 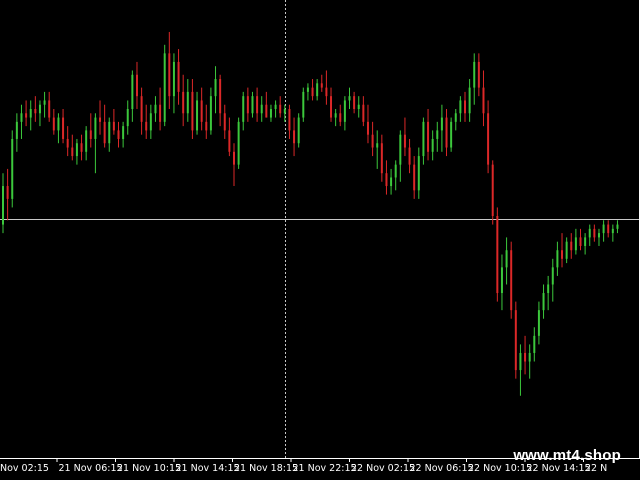 I want to click on time-tick-label: 21 Nov 18:15, so click(x=266, y=468).